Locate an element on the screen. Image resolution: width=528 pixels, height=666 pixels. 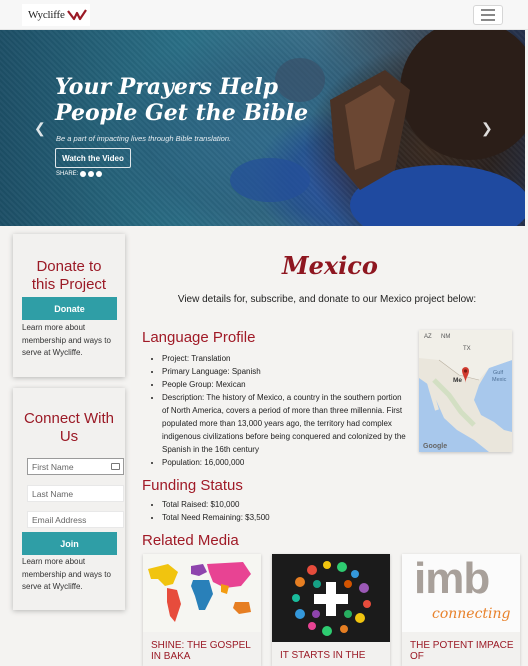
first-name-placeholder: First Name is located at coordinates (53, 467).